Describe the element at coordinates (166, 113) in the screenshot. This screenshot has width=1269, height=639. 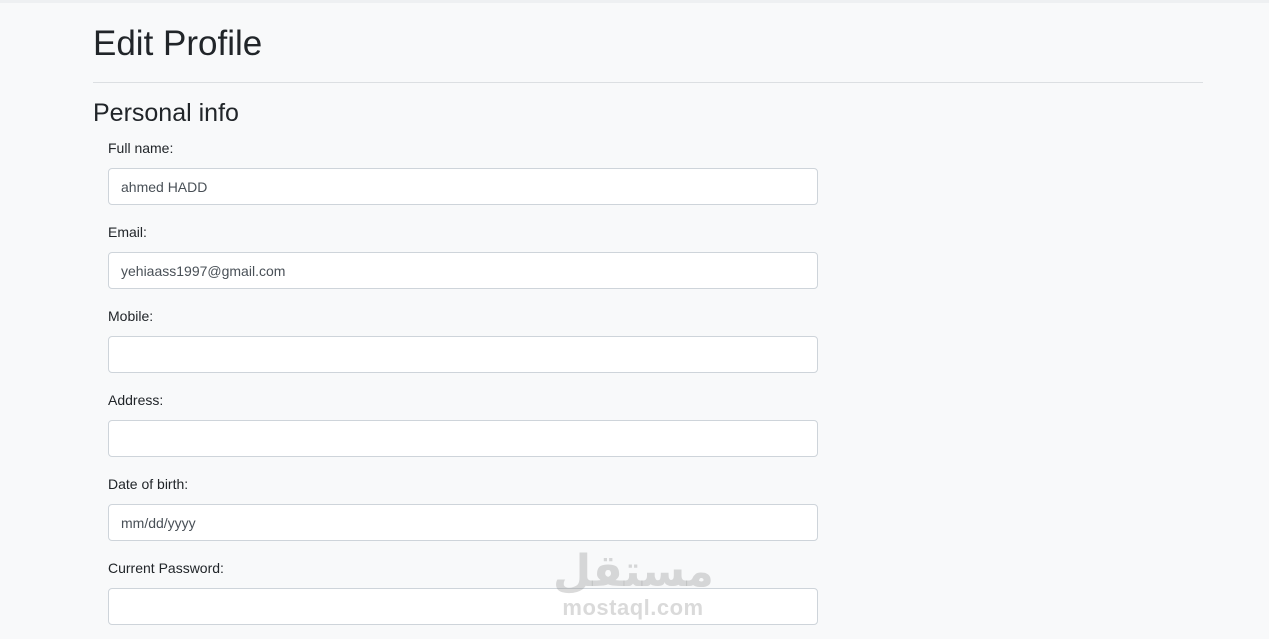
I see `section-title: Personal info` at that location.